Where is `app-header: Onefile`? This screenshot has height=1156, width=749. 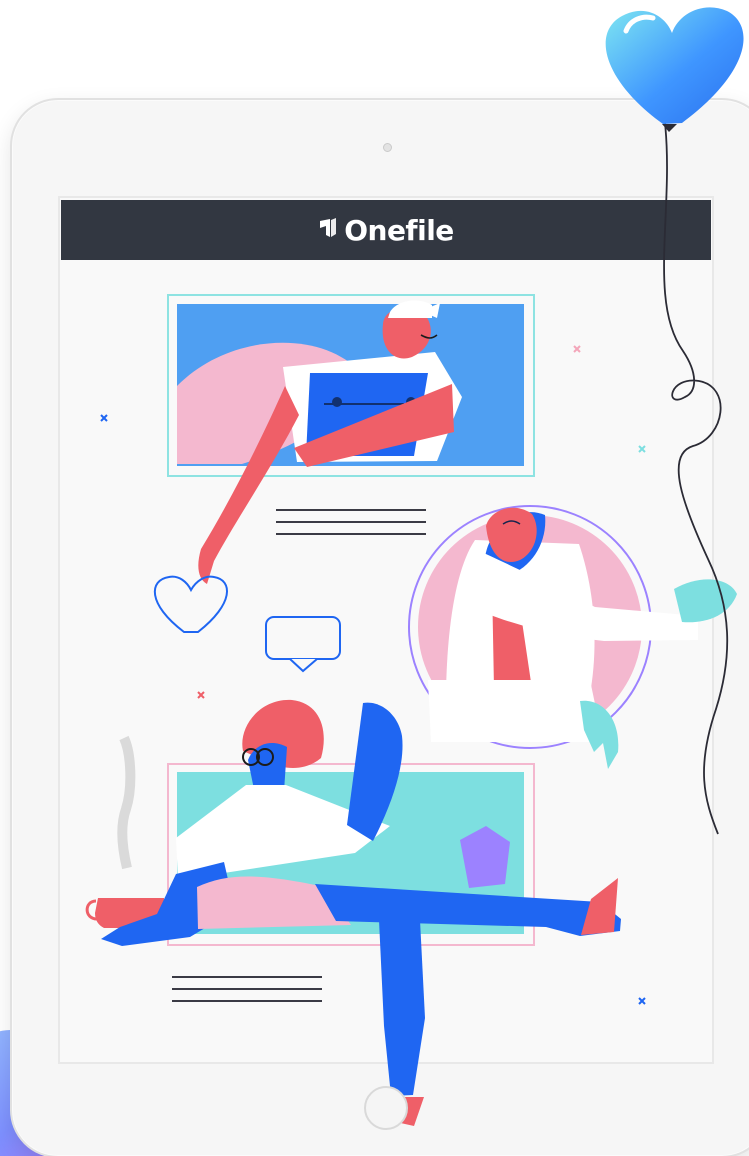
app-header: Onefile is located at coordinates (386, 230).